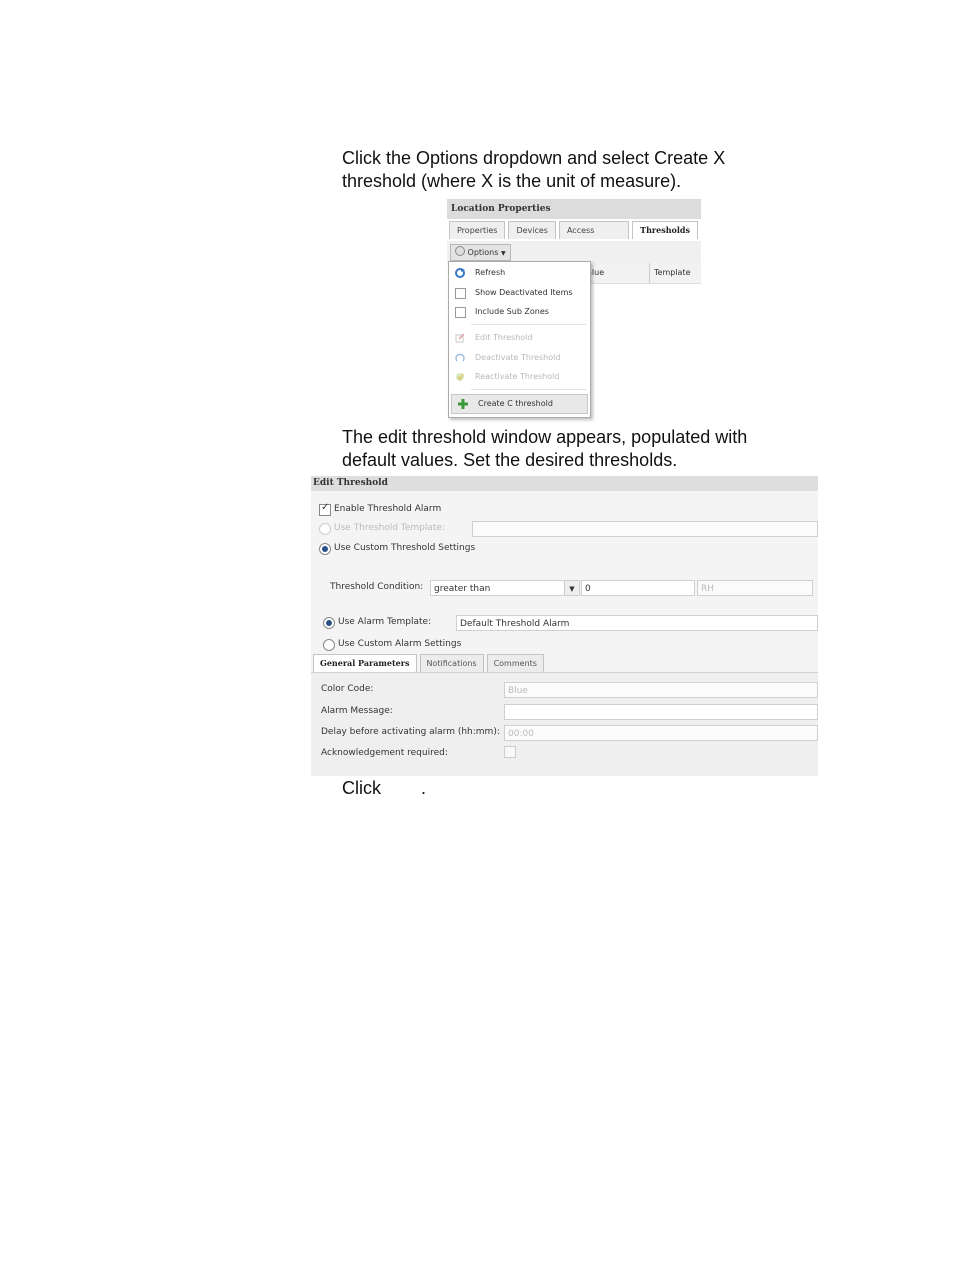 This screenshot has height=1261, width=954. What do you see at coordinates (670, 273) in the screenshot?
I see `column-template: Template` at bounding box center [670, 273].